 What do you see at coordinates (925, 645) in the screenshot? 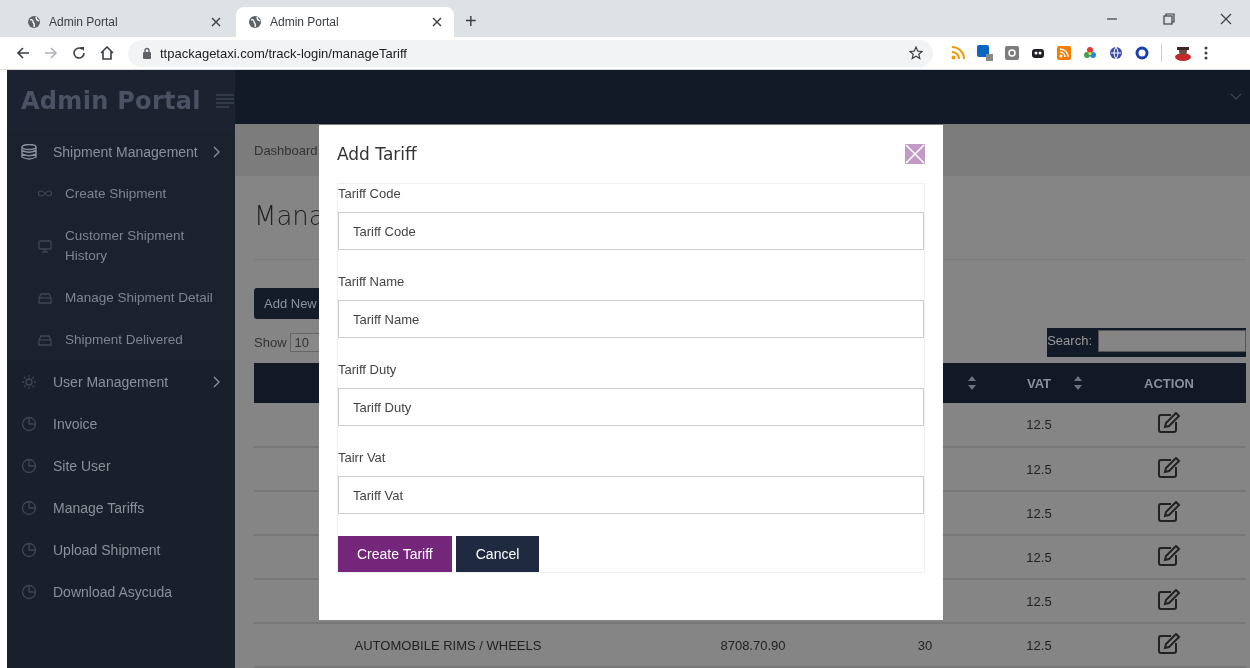
I see `table-cell: 30` at bounding box center [925, 645].